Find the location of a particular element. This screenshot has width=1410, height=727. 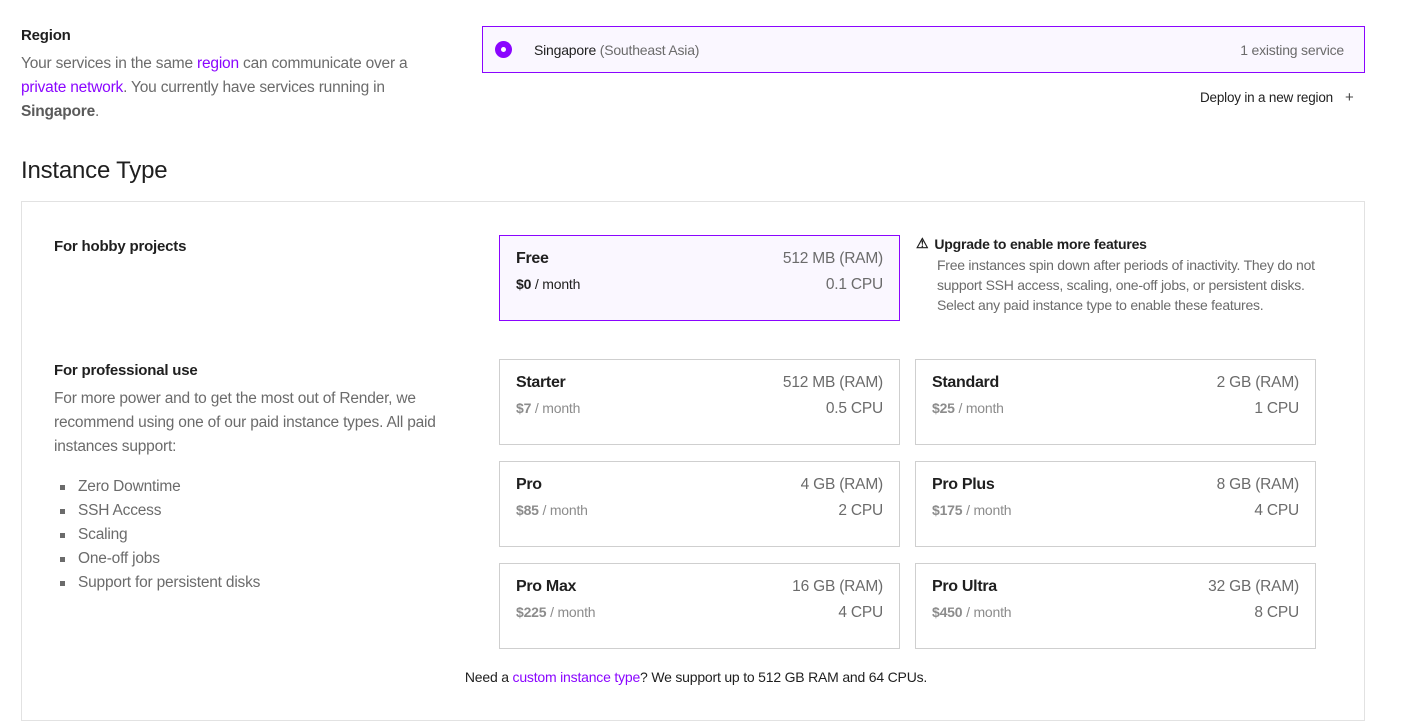

instance-price: $85 / month is located at coordinates (552, 510).